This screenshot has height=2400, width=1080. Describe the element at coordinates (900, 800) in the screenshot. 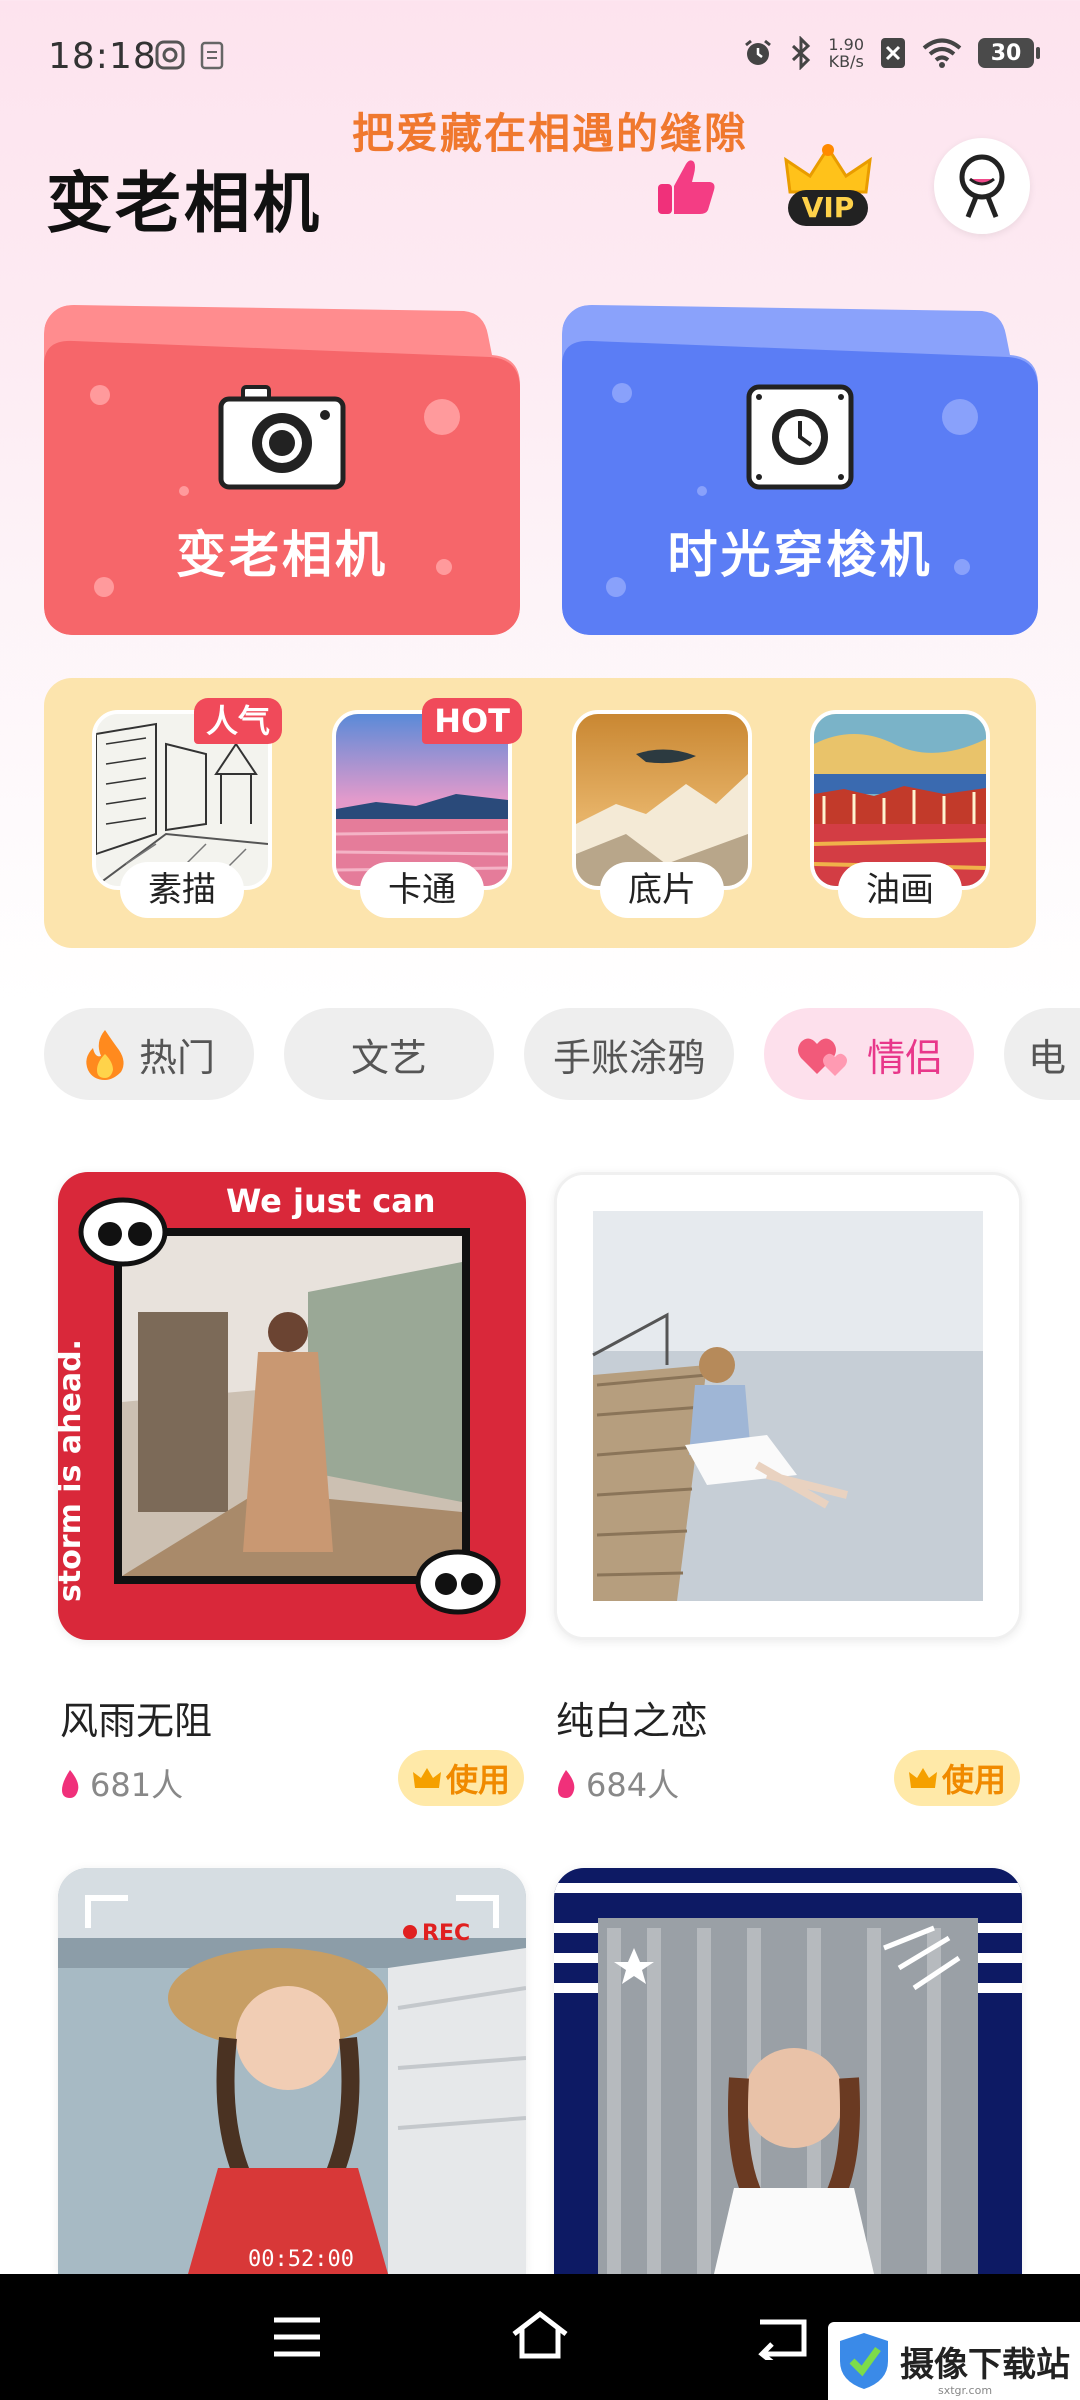

I see `oil-painting-image` at that location.